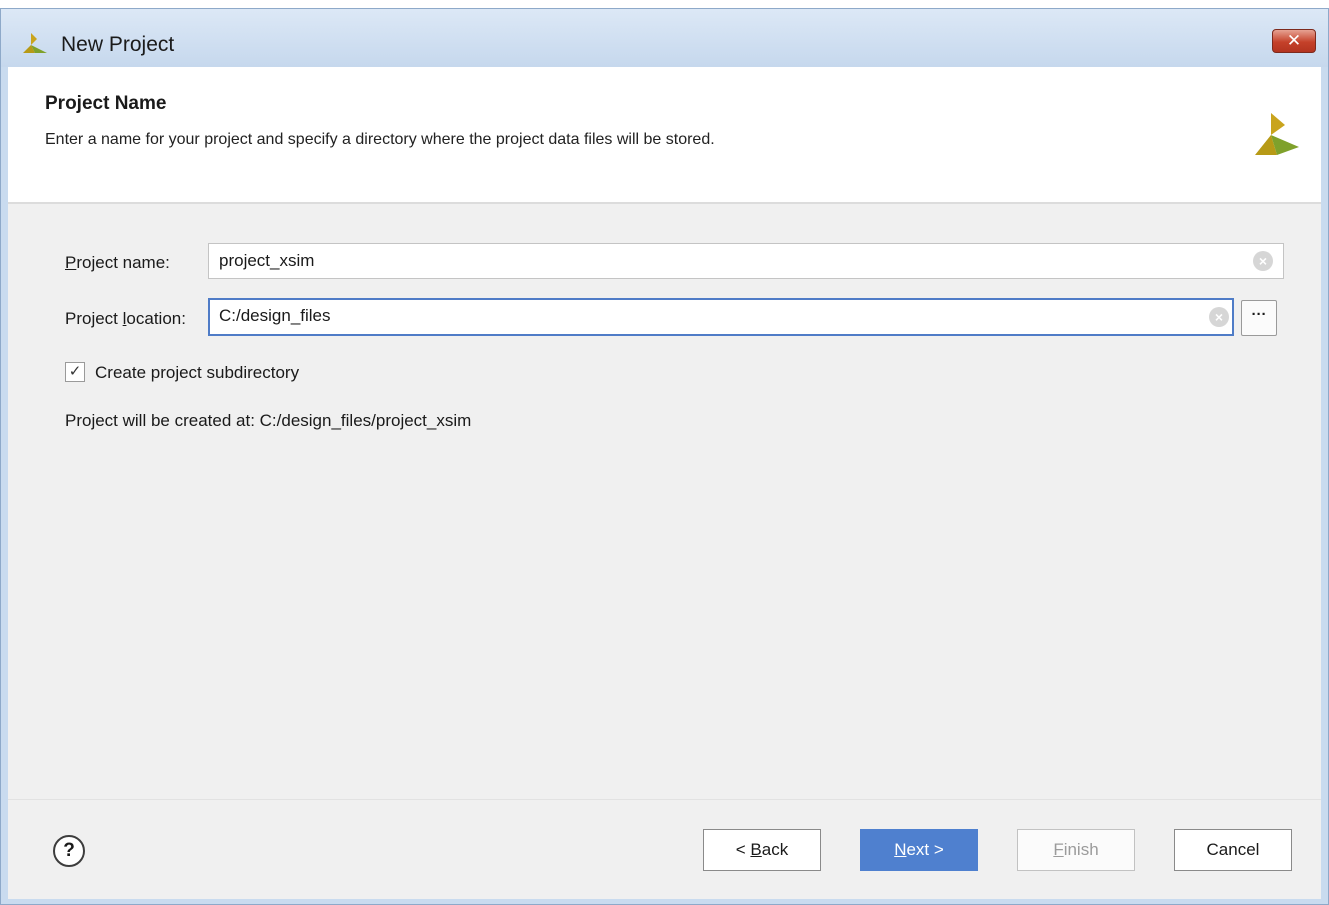  Describe the element at coordinates (35, 43) in the screenshot. I see `app-logo-icon` at that location.